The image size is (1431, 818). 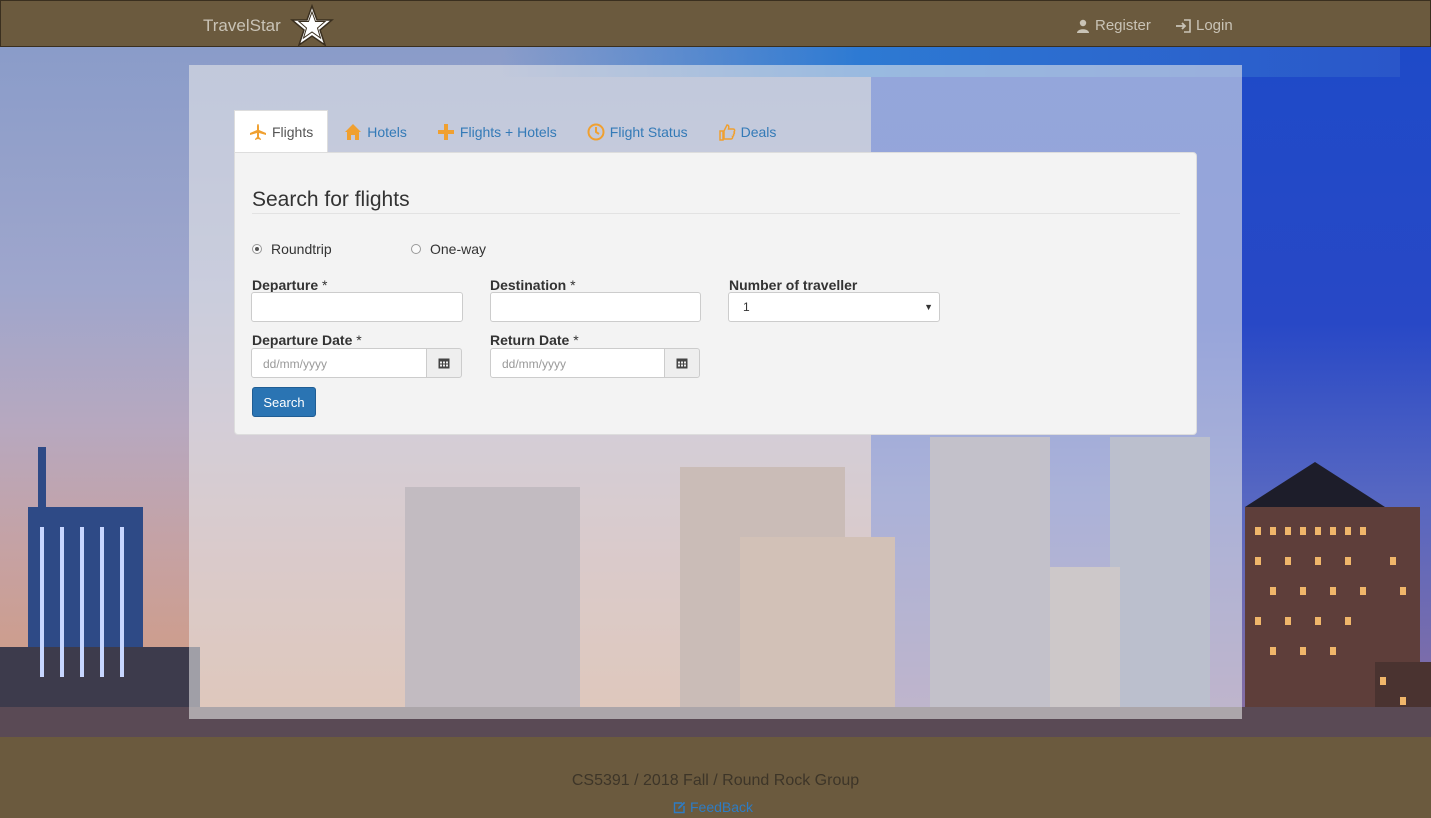 I want to click on register-link: Register, so click(x=1113, y=25).